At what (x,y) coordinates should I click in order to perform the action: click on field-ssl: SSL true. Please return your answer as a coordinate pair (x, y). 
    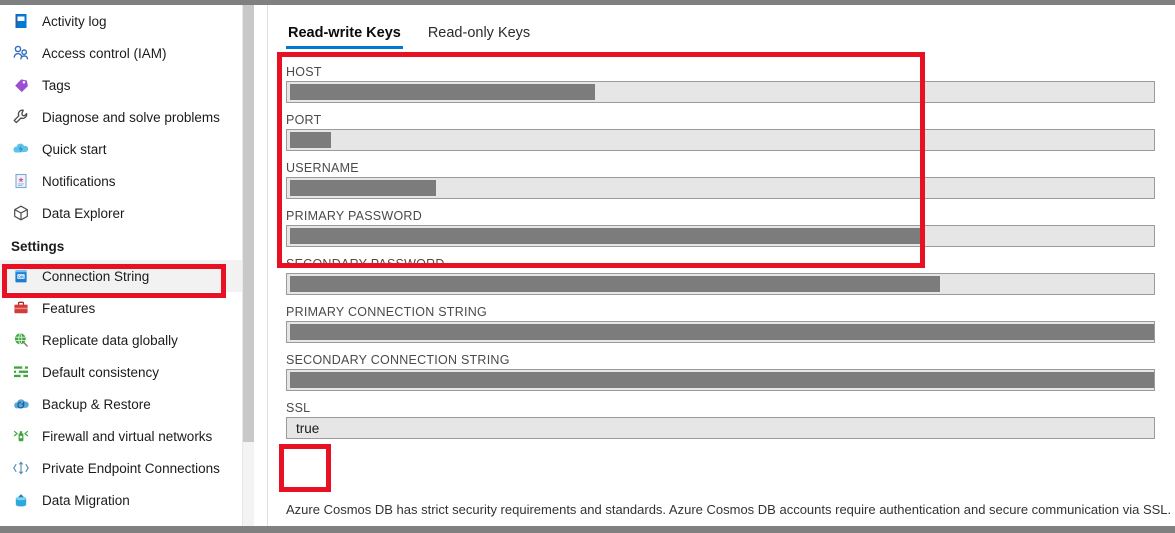
    Looking at the image, I should click on (721, 415).